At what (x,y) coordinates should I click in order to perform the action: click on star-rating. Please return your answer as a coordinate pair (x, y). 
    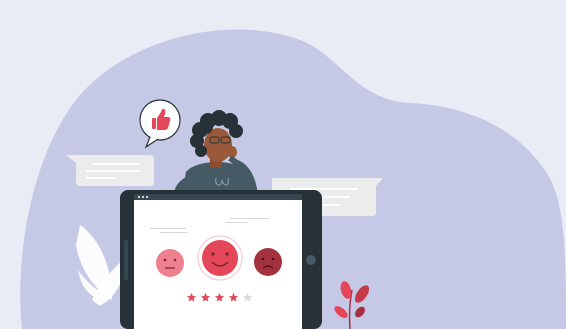
    Looking at the image, I should click on (219, 297).